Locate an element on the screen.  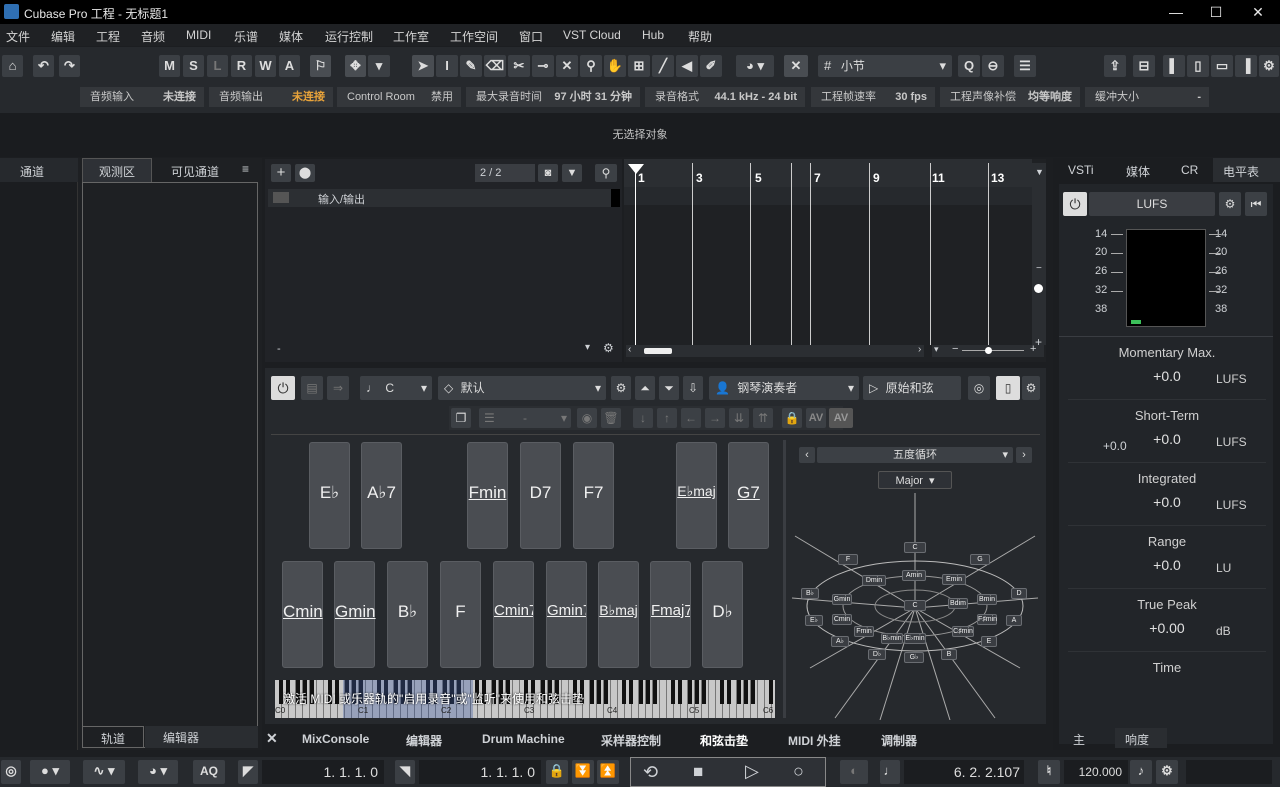
tab-editor: 编辑器 is located at coordinates (424, 740).